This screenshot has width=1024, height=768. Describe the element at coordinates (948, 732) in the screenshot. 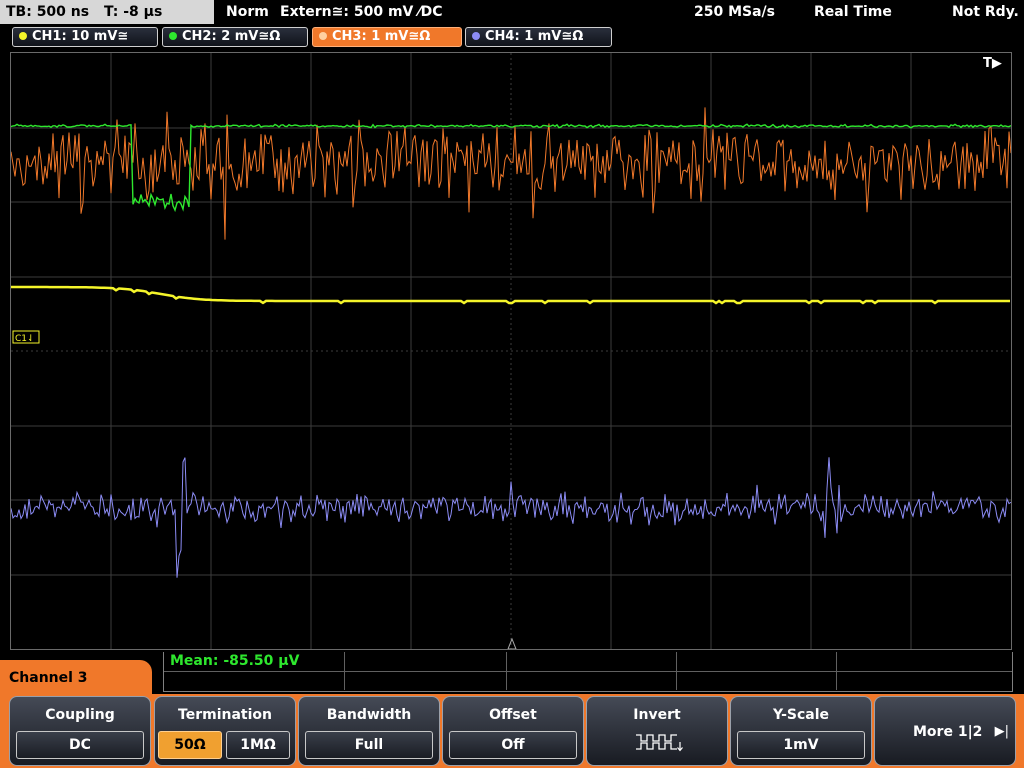

I see `more-label: More 1|2` at that location.